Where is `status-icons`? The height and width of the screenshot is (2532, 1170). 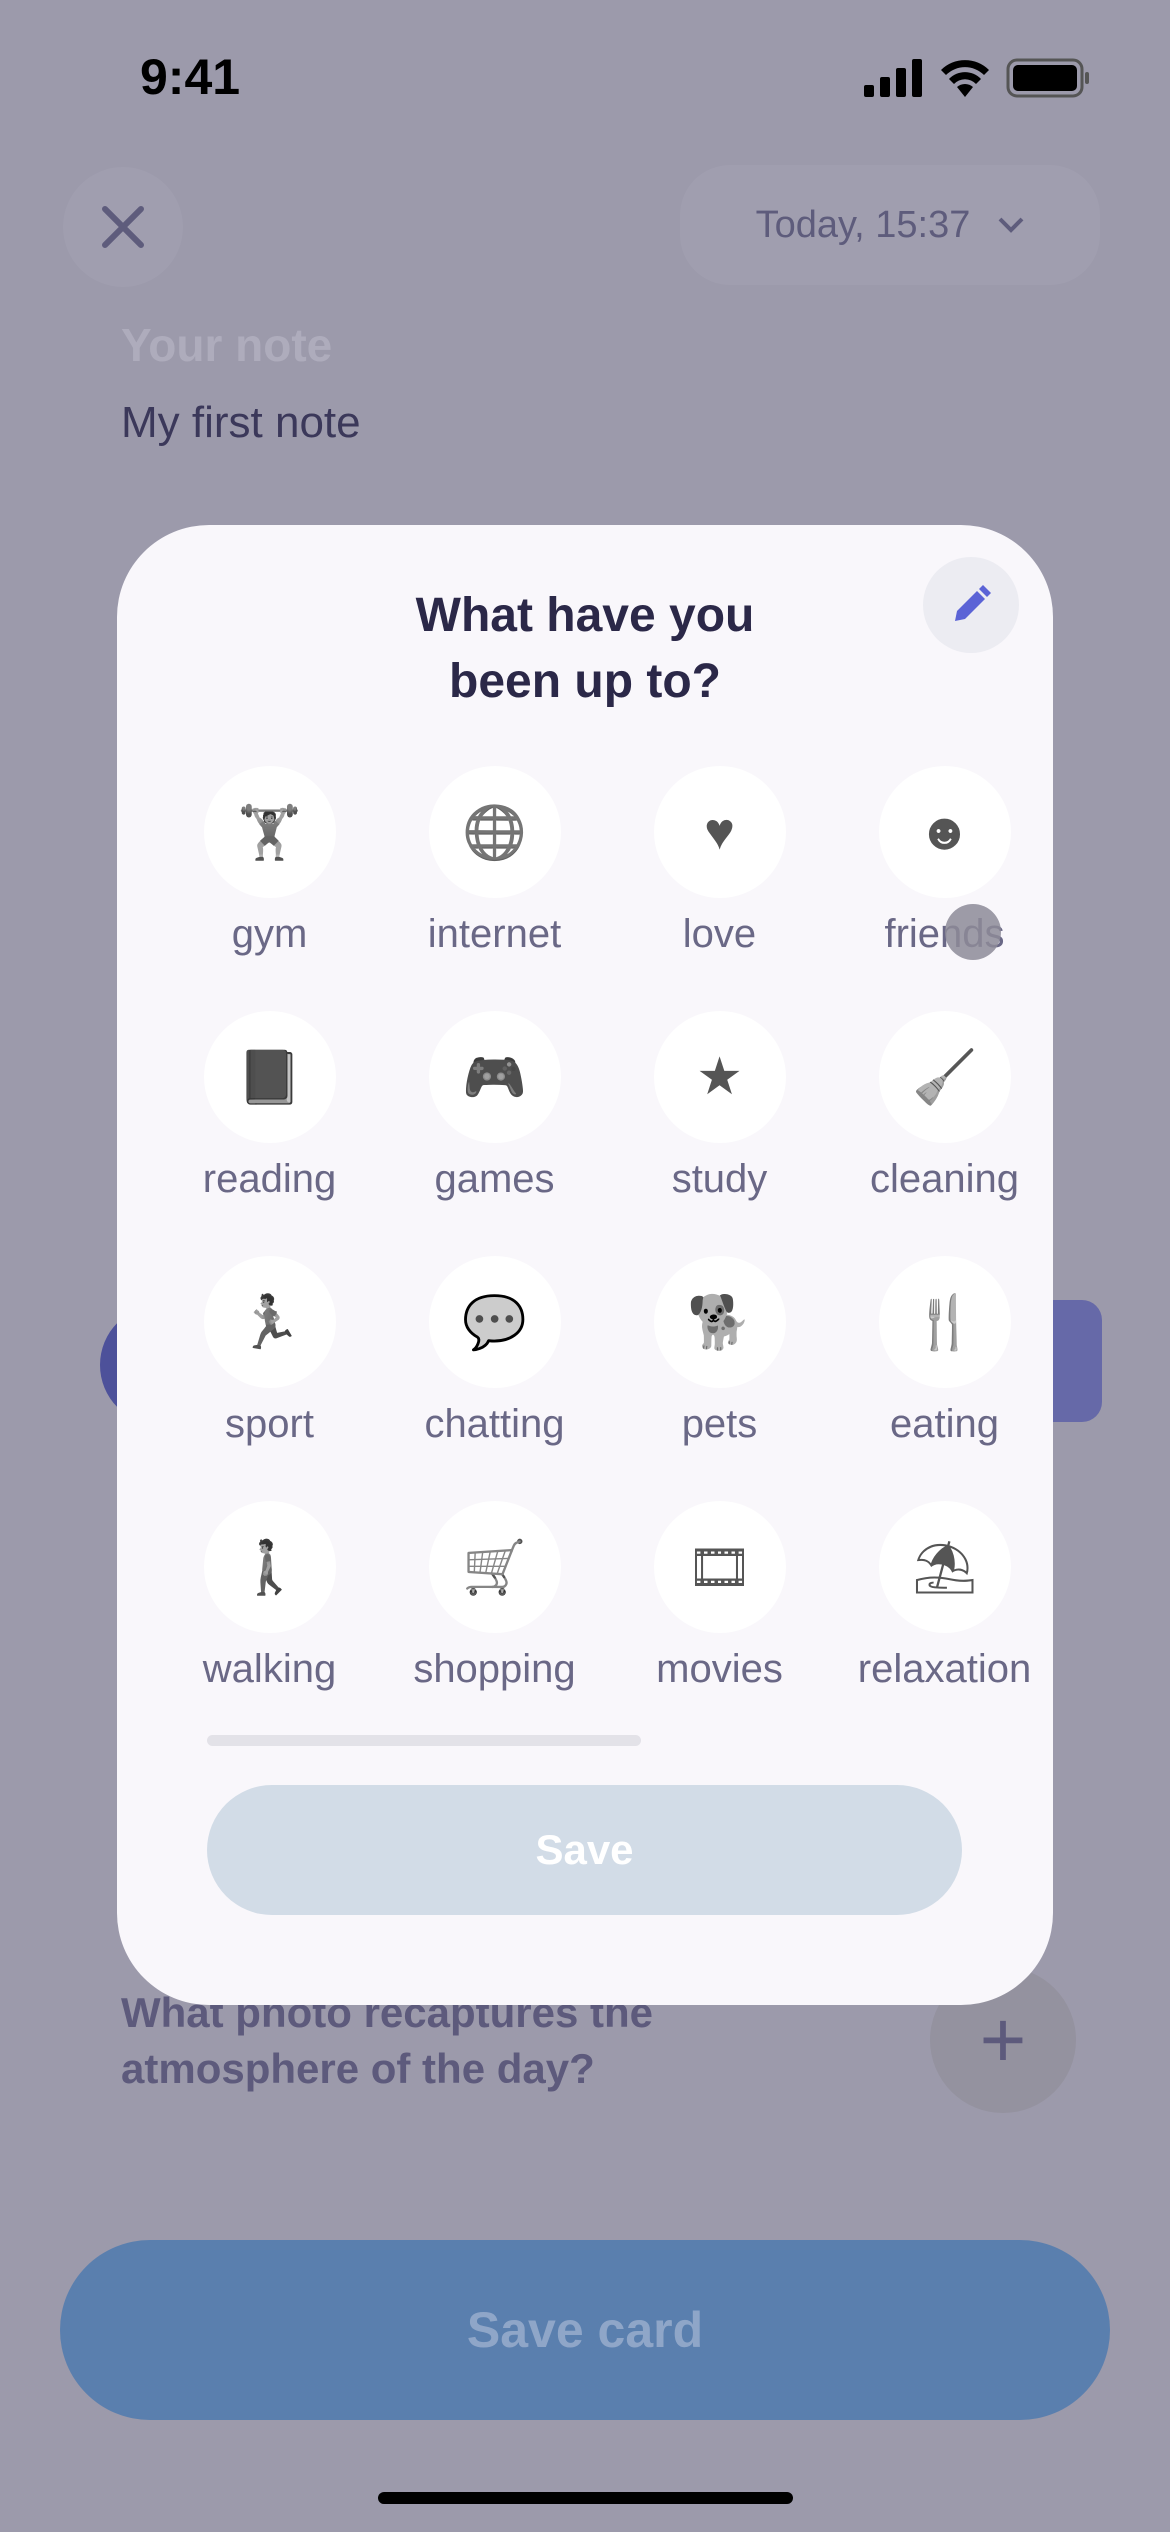 status-icons is located at coordinates (977, 78).